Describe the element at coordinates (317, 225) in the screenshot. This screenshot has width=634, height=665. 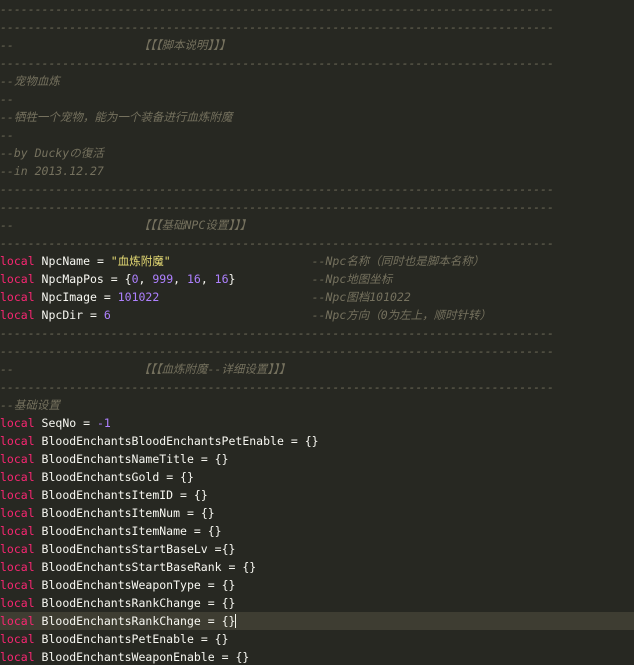
I see `code-line: -- 【【【基础NPC设置】】】` at that location.